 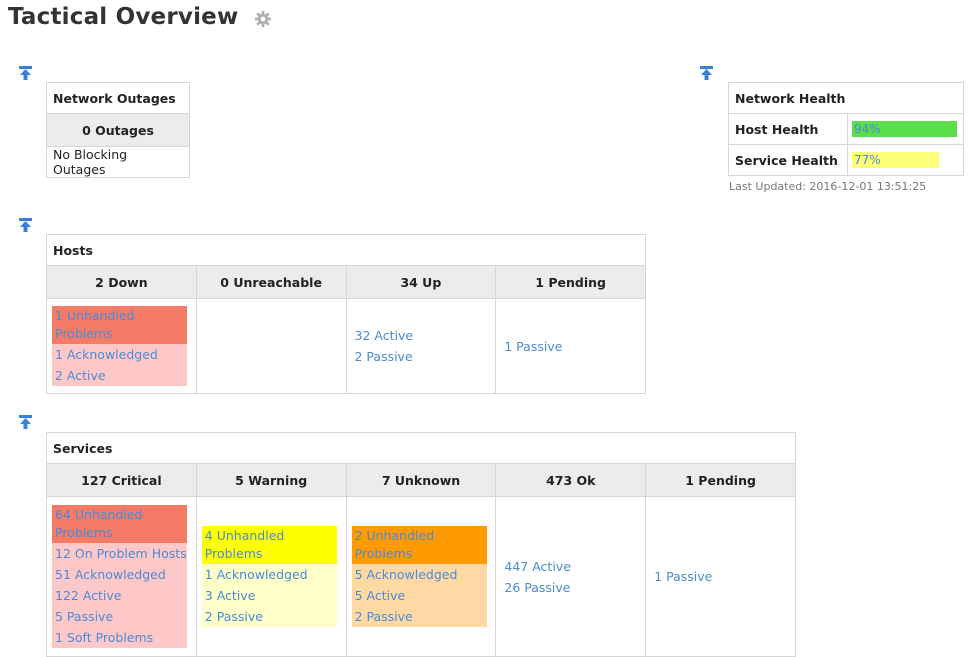 I want to click on hosts-col-down: 2 Down, so click(x=121, y=282).